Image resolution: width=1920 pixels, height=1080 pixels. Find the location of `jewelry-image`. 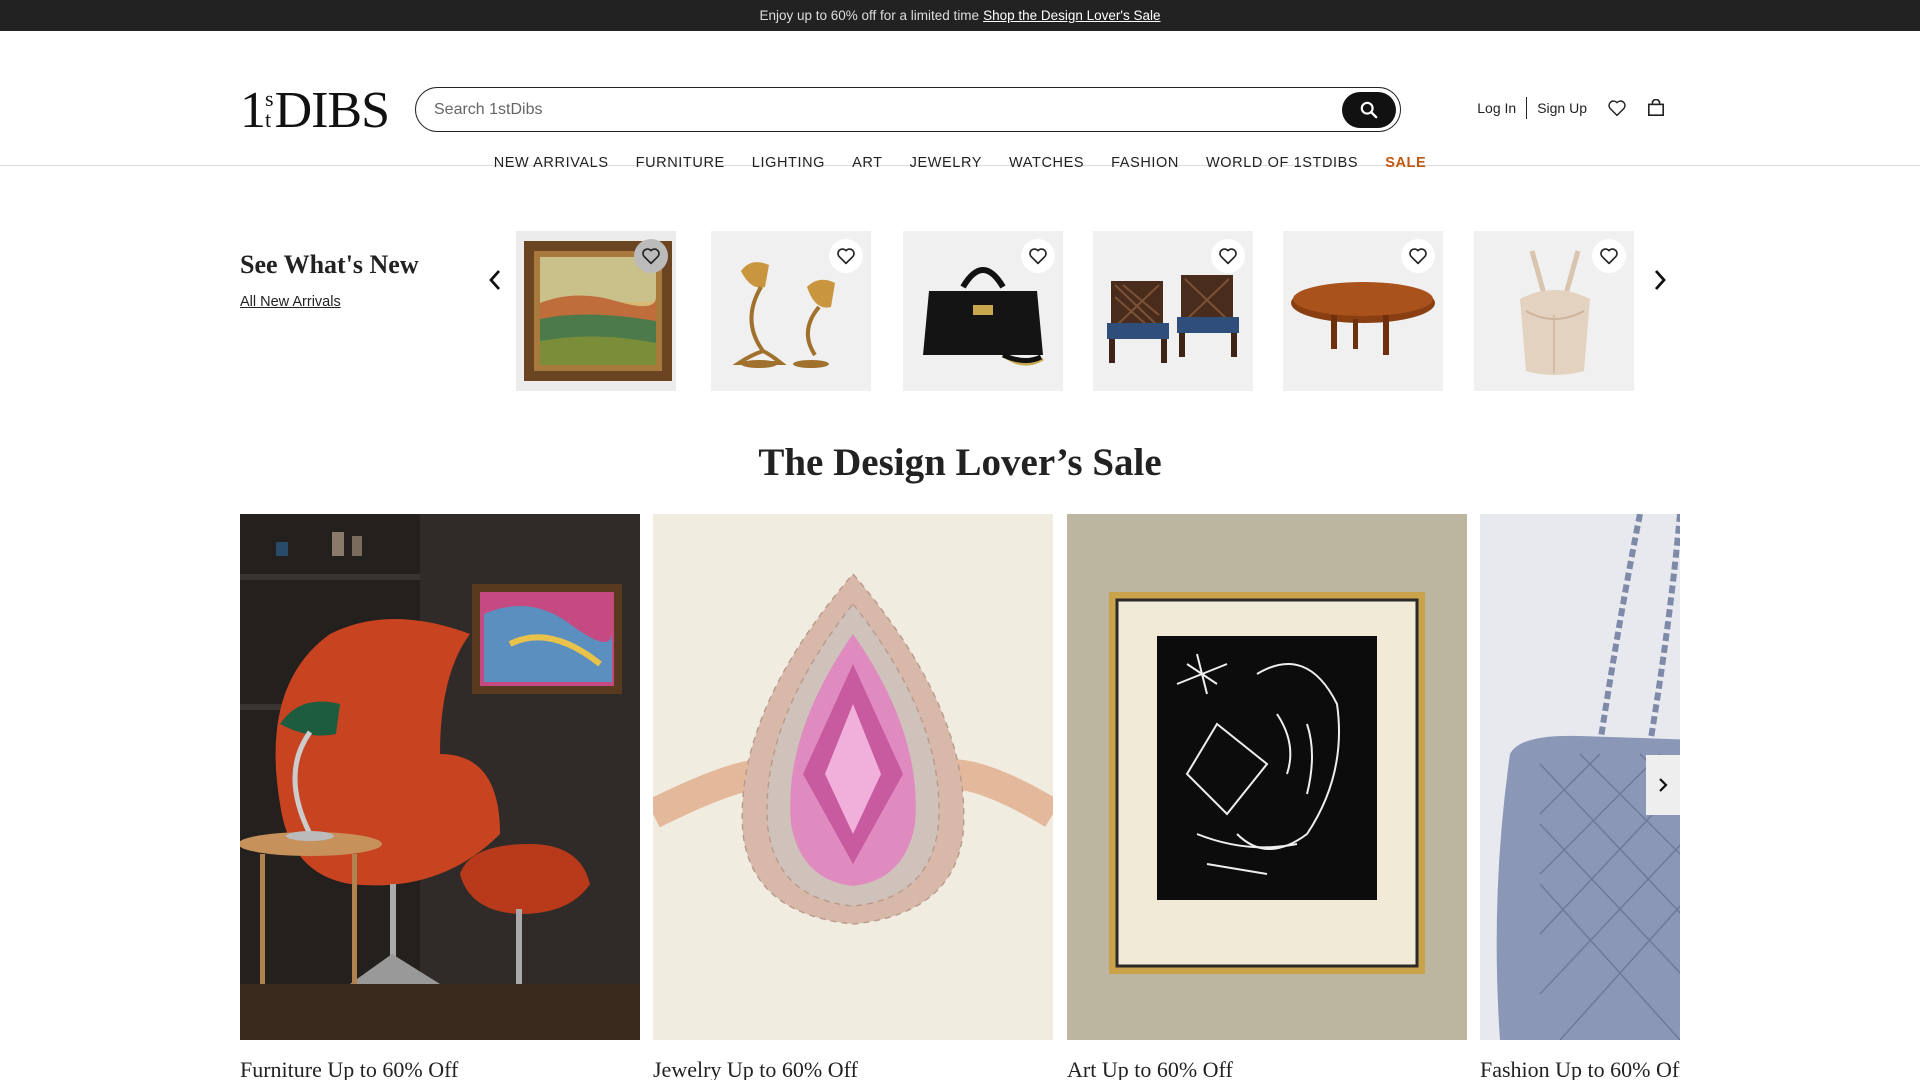

jewelry-image is located at coordinates (853, 777).